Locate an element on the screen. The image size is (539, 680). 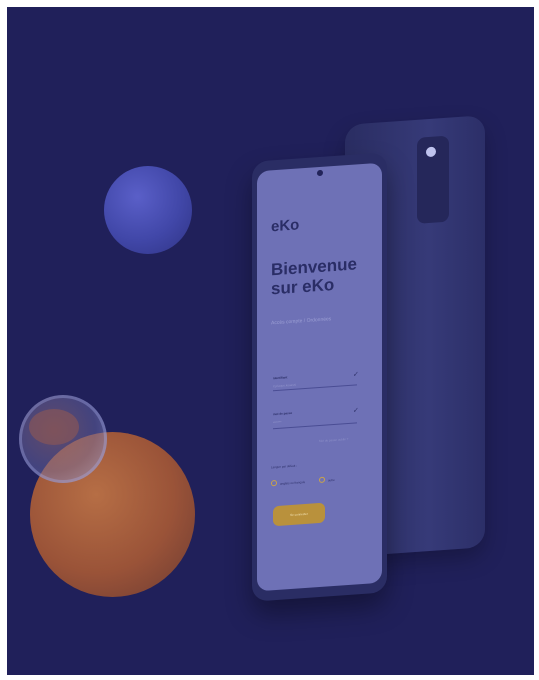
username-check-icon: ✓ is located at coordinates (356, 375).